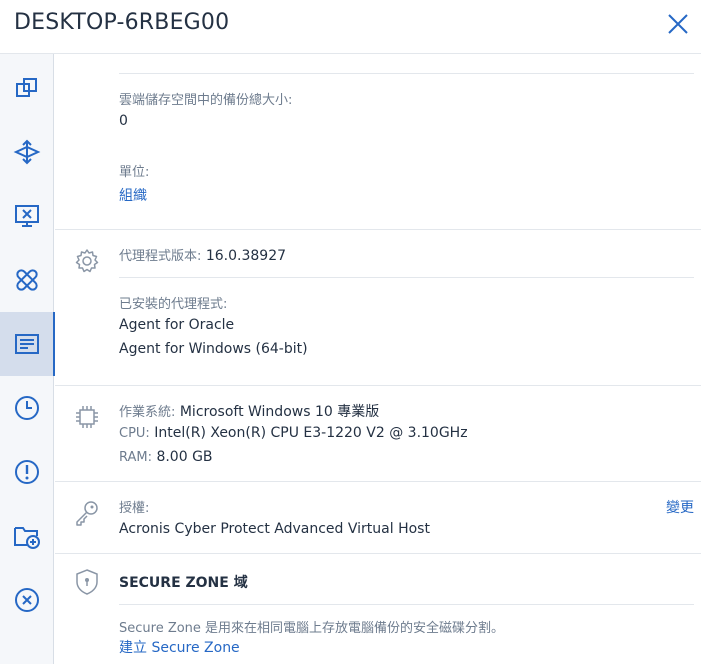 This screenshot has width=701, height=664. I want to click on installed-agents-label: 已安裝的代理程式:, so click(173, 304).